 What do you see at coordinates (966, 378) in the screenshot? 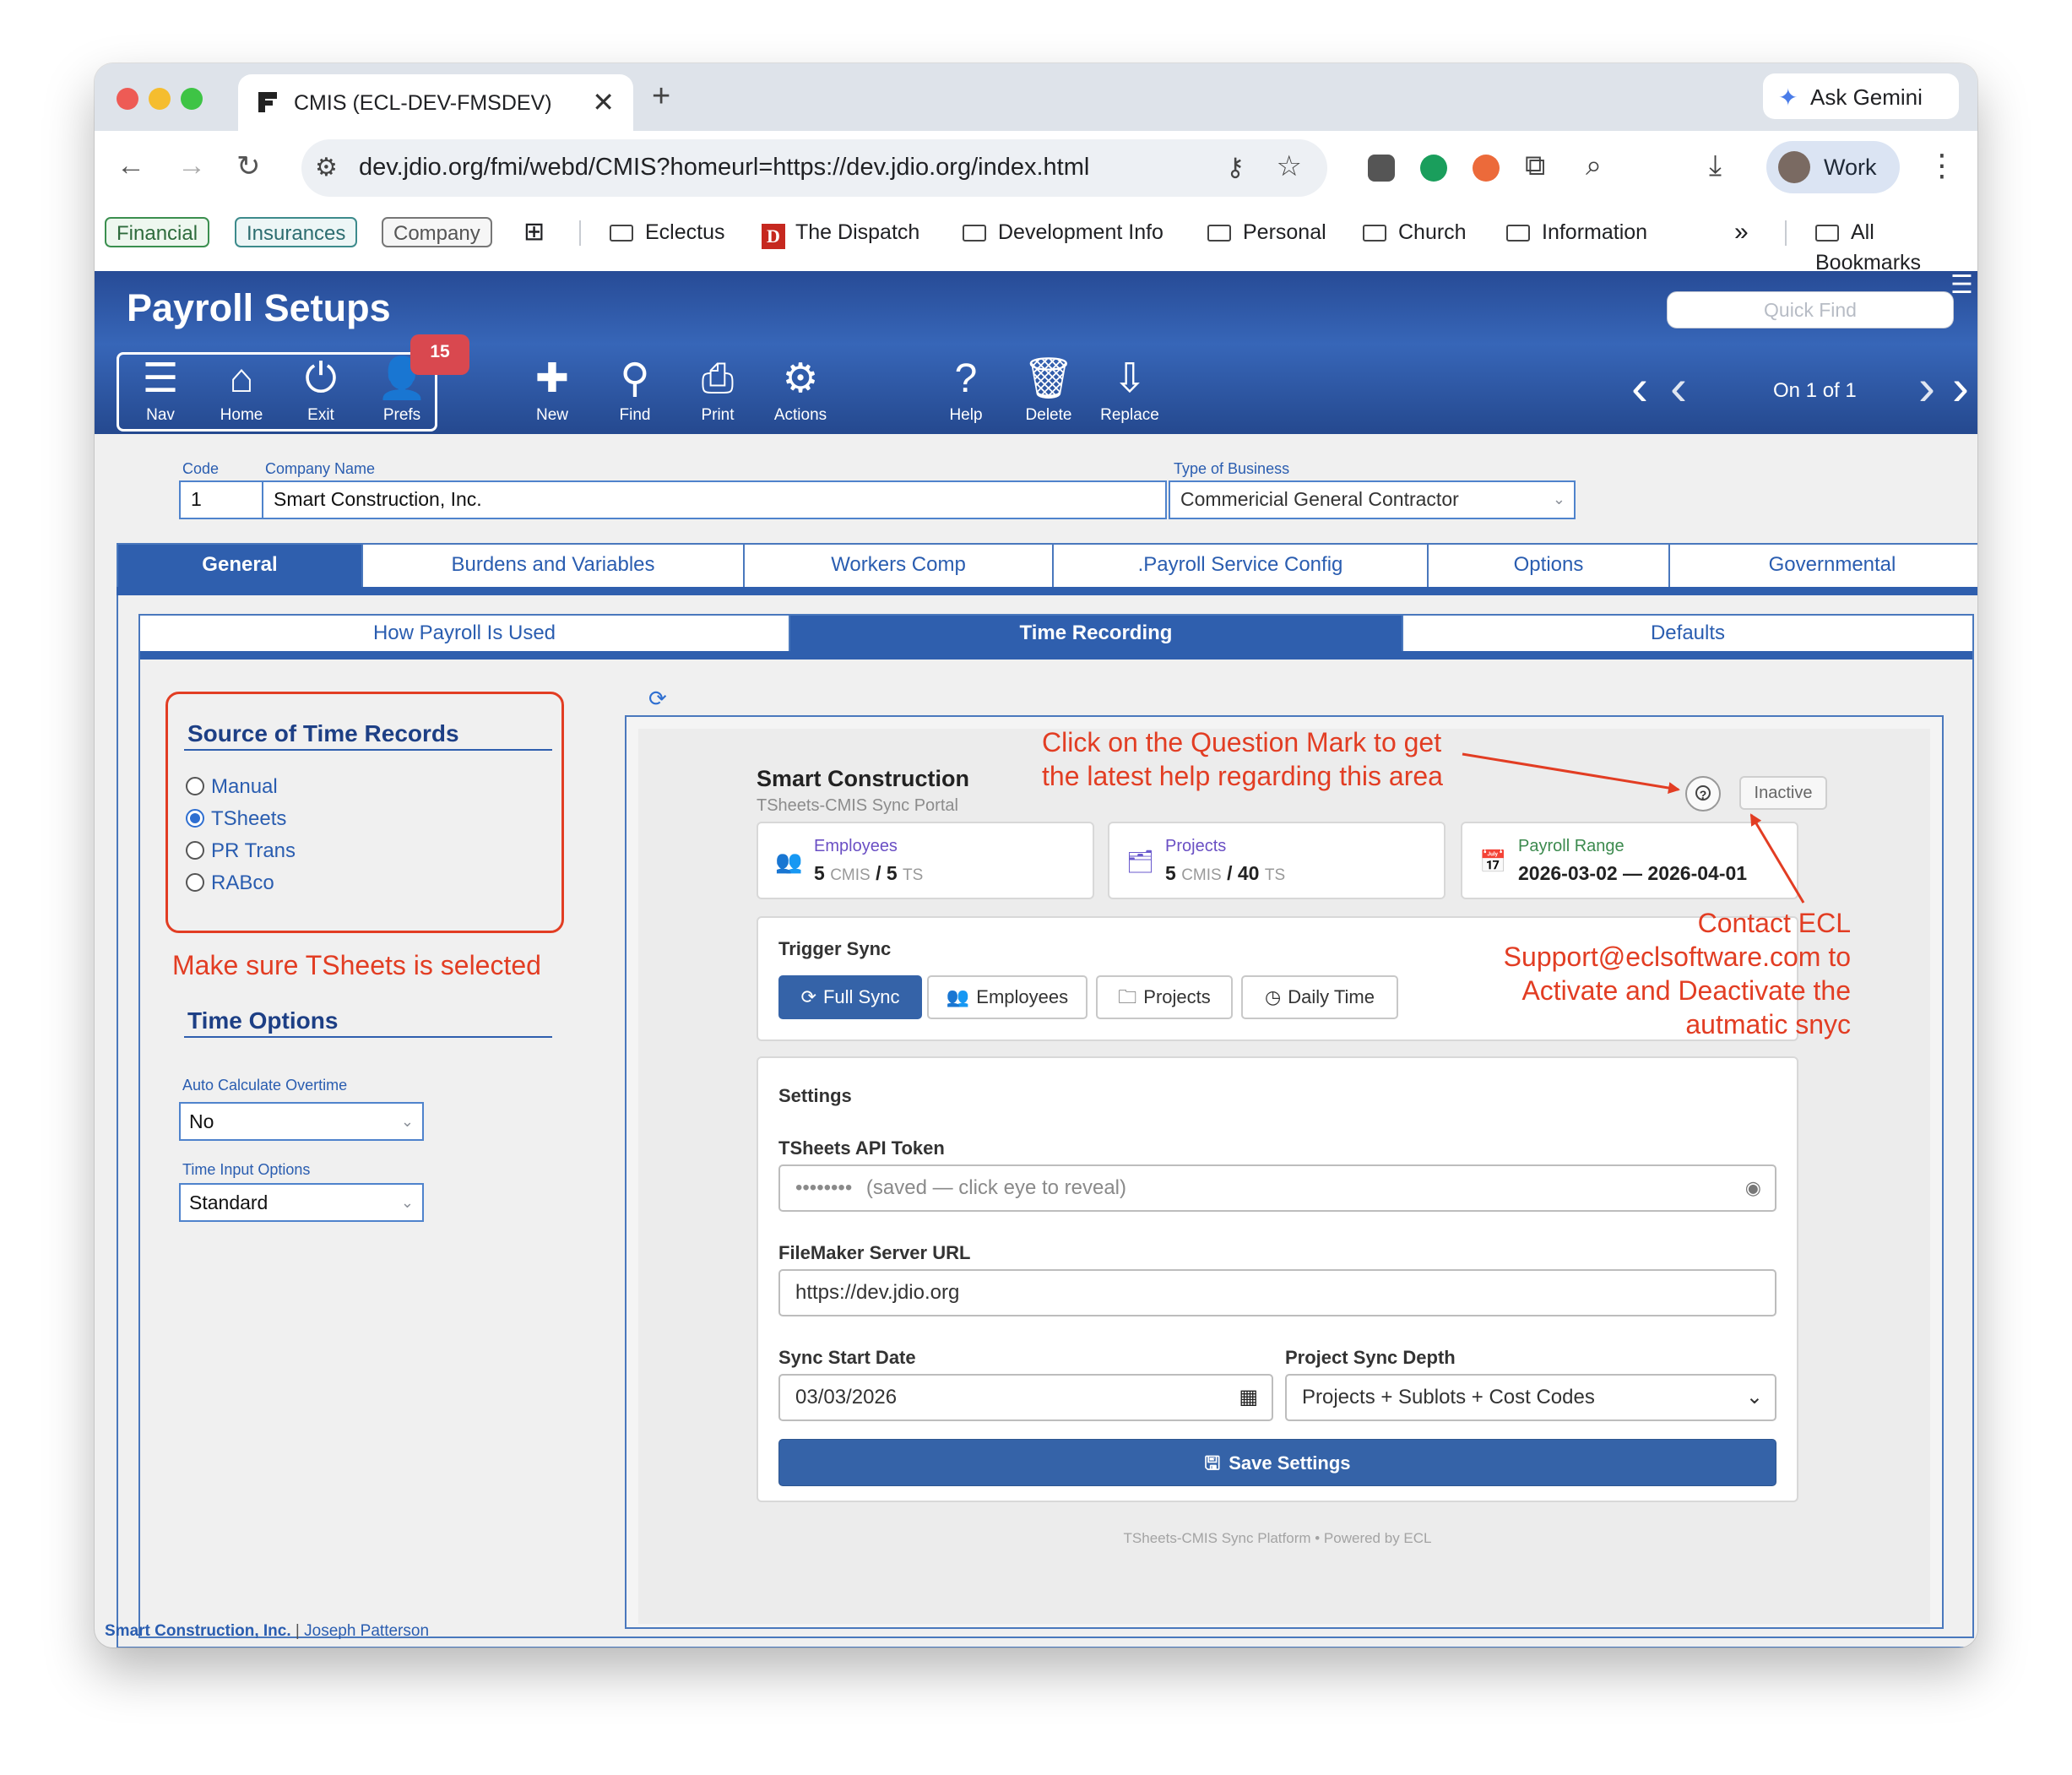
I see `help-icon: ?` at bounding box center [966, 378].